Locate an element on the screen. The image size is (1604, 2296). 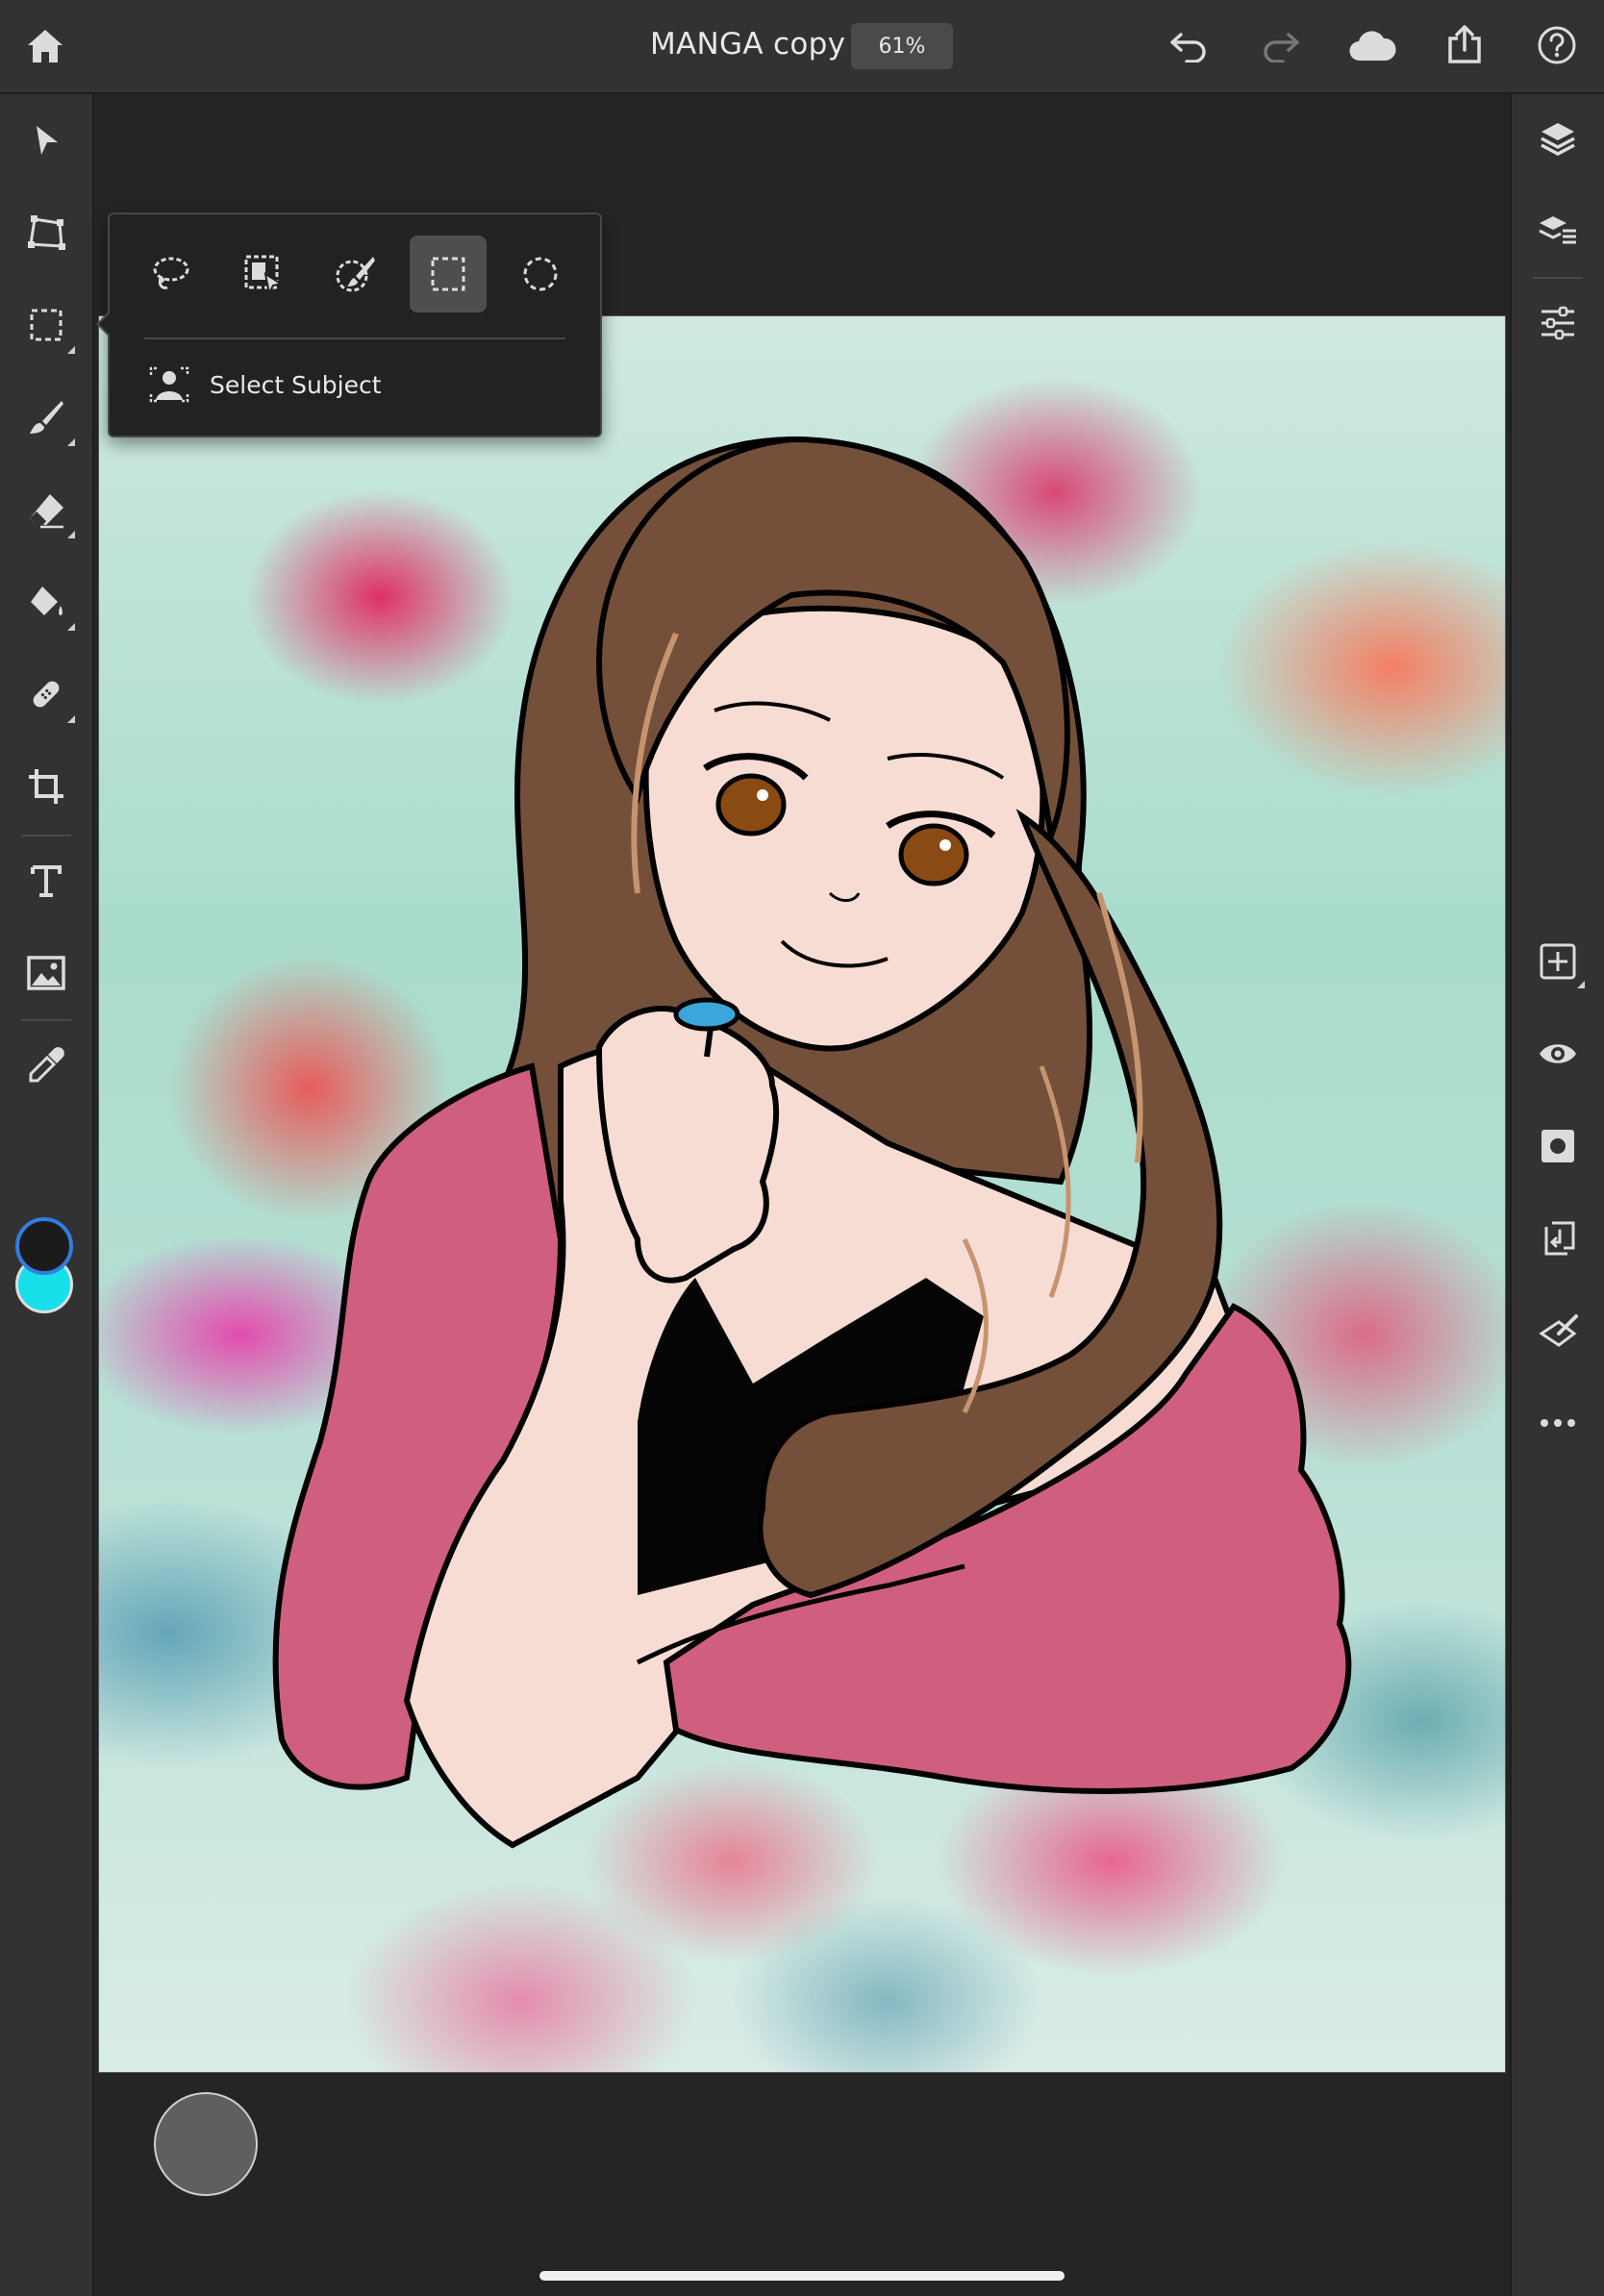
object-select-tool is located at coordinates (263, 274).